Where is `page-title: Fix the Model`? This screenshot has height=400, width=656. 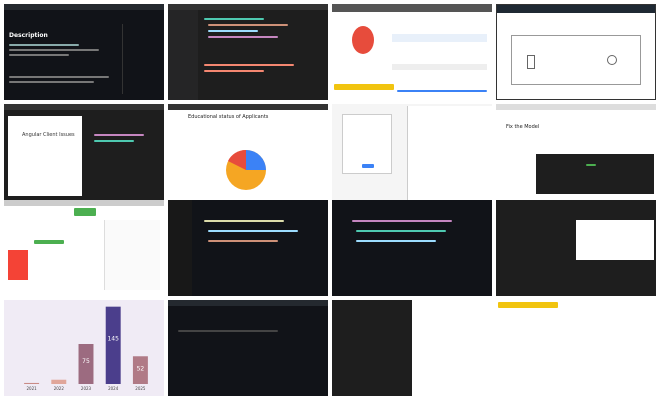
page-title: Fix the Model is located at coordinates (523, 127).